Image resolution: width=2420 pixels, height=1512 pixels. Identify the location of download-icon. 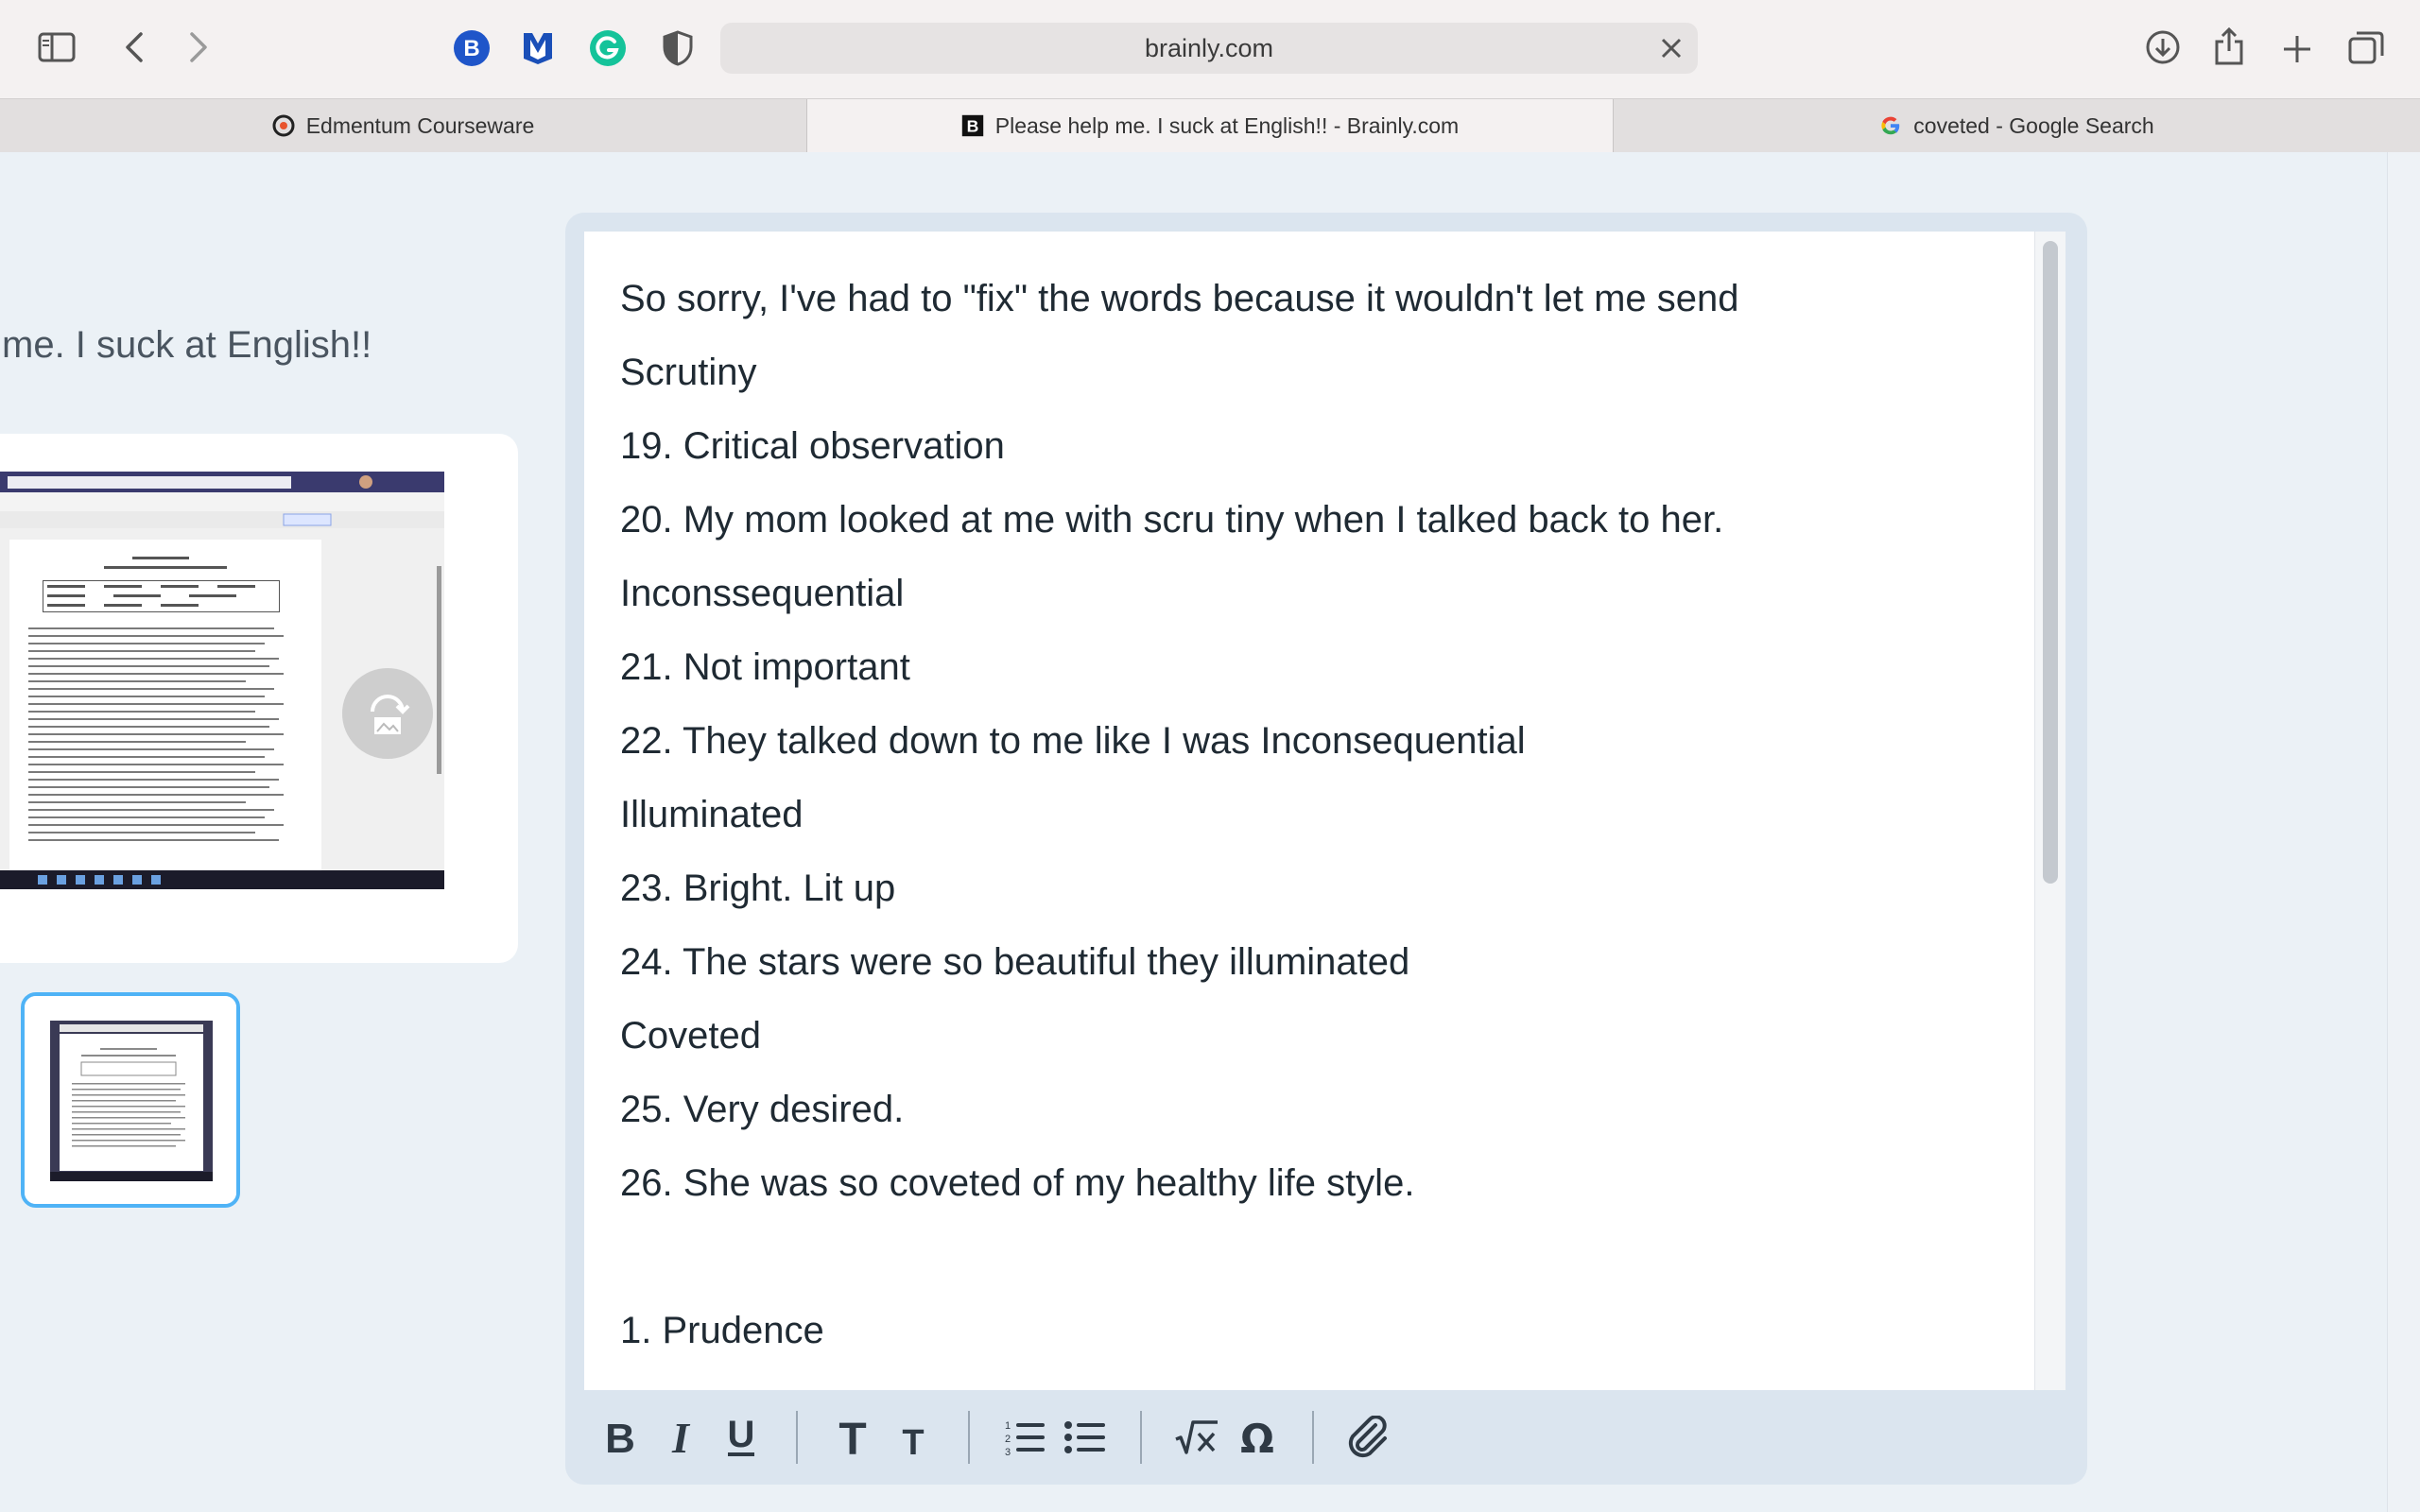
(2163, 47).